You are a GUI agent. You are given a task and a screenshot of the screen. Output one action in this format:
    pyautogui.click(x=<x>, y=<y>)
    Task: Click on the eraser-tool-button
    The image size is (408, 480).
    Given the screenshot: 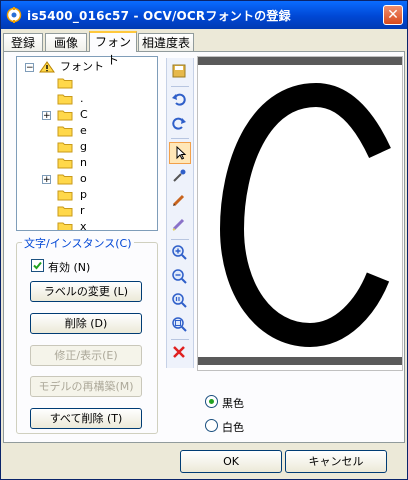 What is the action you would take?
    pyautogui.click(x=180, y=225)
    